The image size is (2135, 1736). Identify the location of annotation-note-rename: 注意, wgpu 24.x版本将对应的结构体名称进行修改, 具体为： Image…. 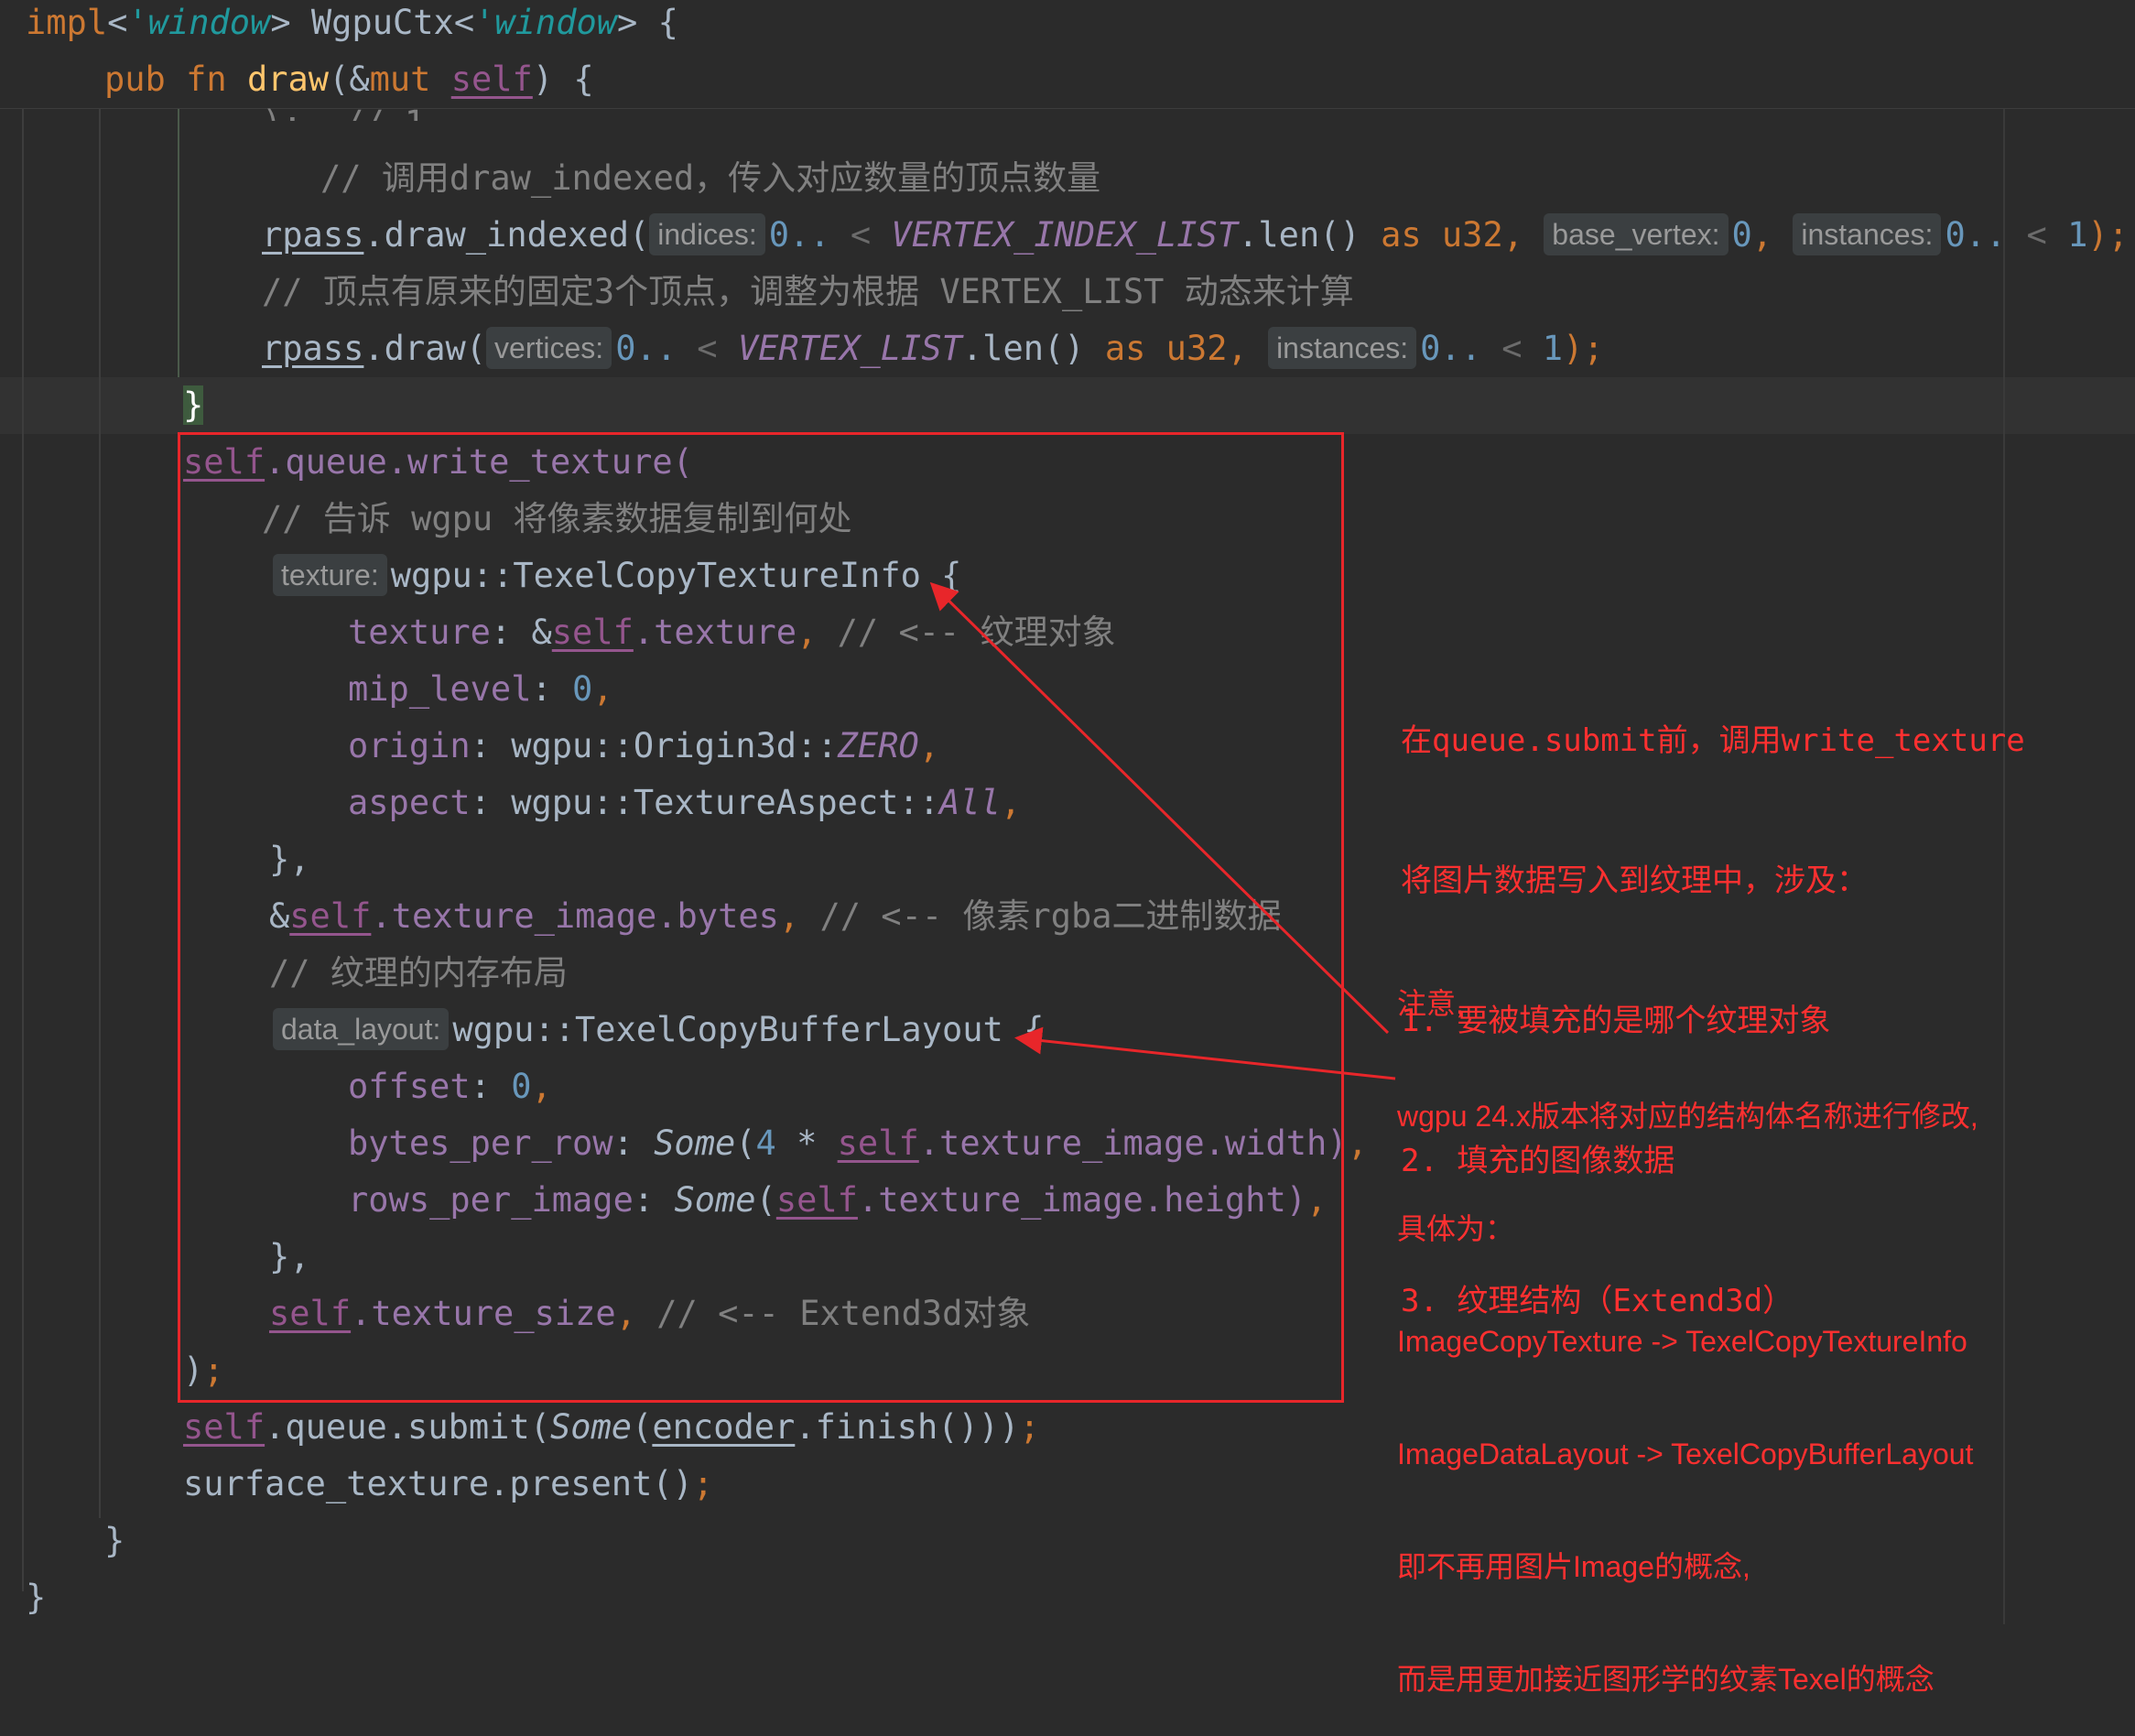
(1688, 1341).